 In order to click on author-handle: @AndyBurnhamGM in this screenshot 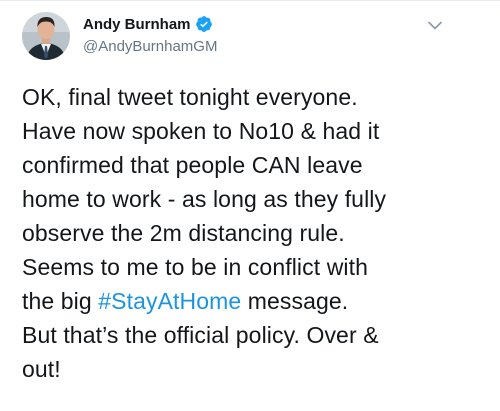, I will do `click(150, 46)`.